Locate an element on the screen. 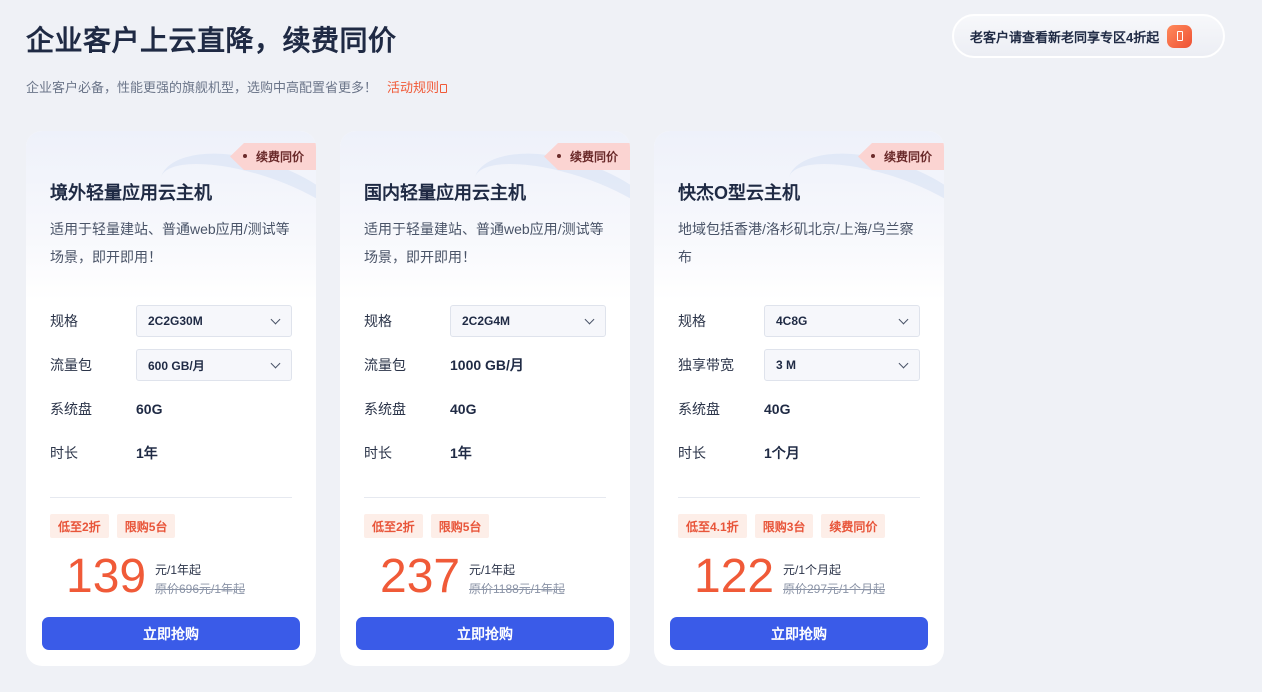 This screenshot has height=692, width=1262. spec-row-spec: 规格 2C2G30M is located at coordinates (171, 321).